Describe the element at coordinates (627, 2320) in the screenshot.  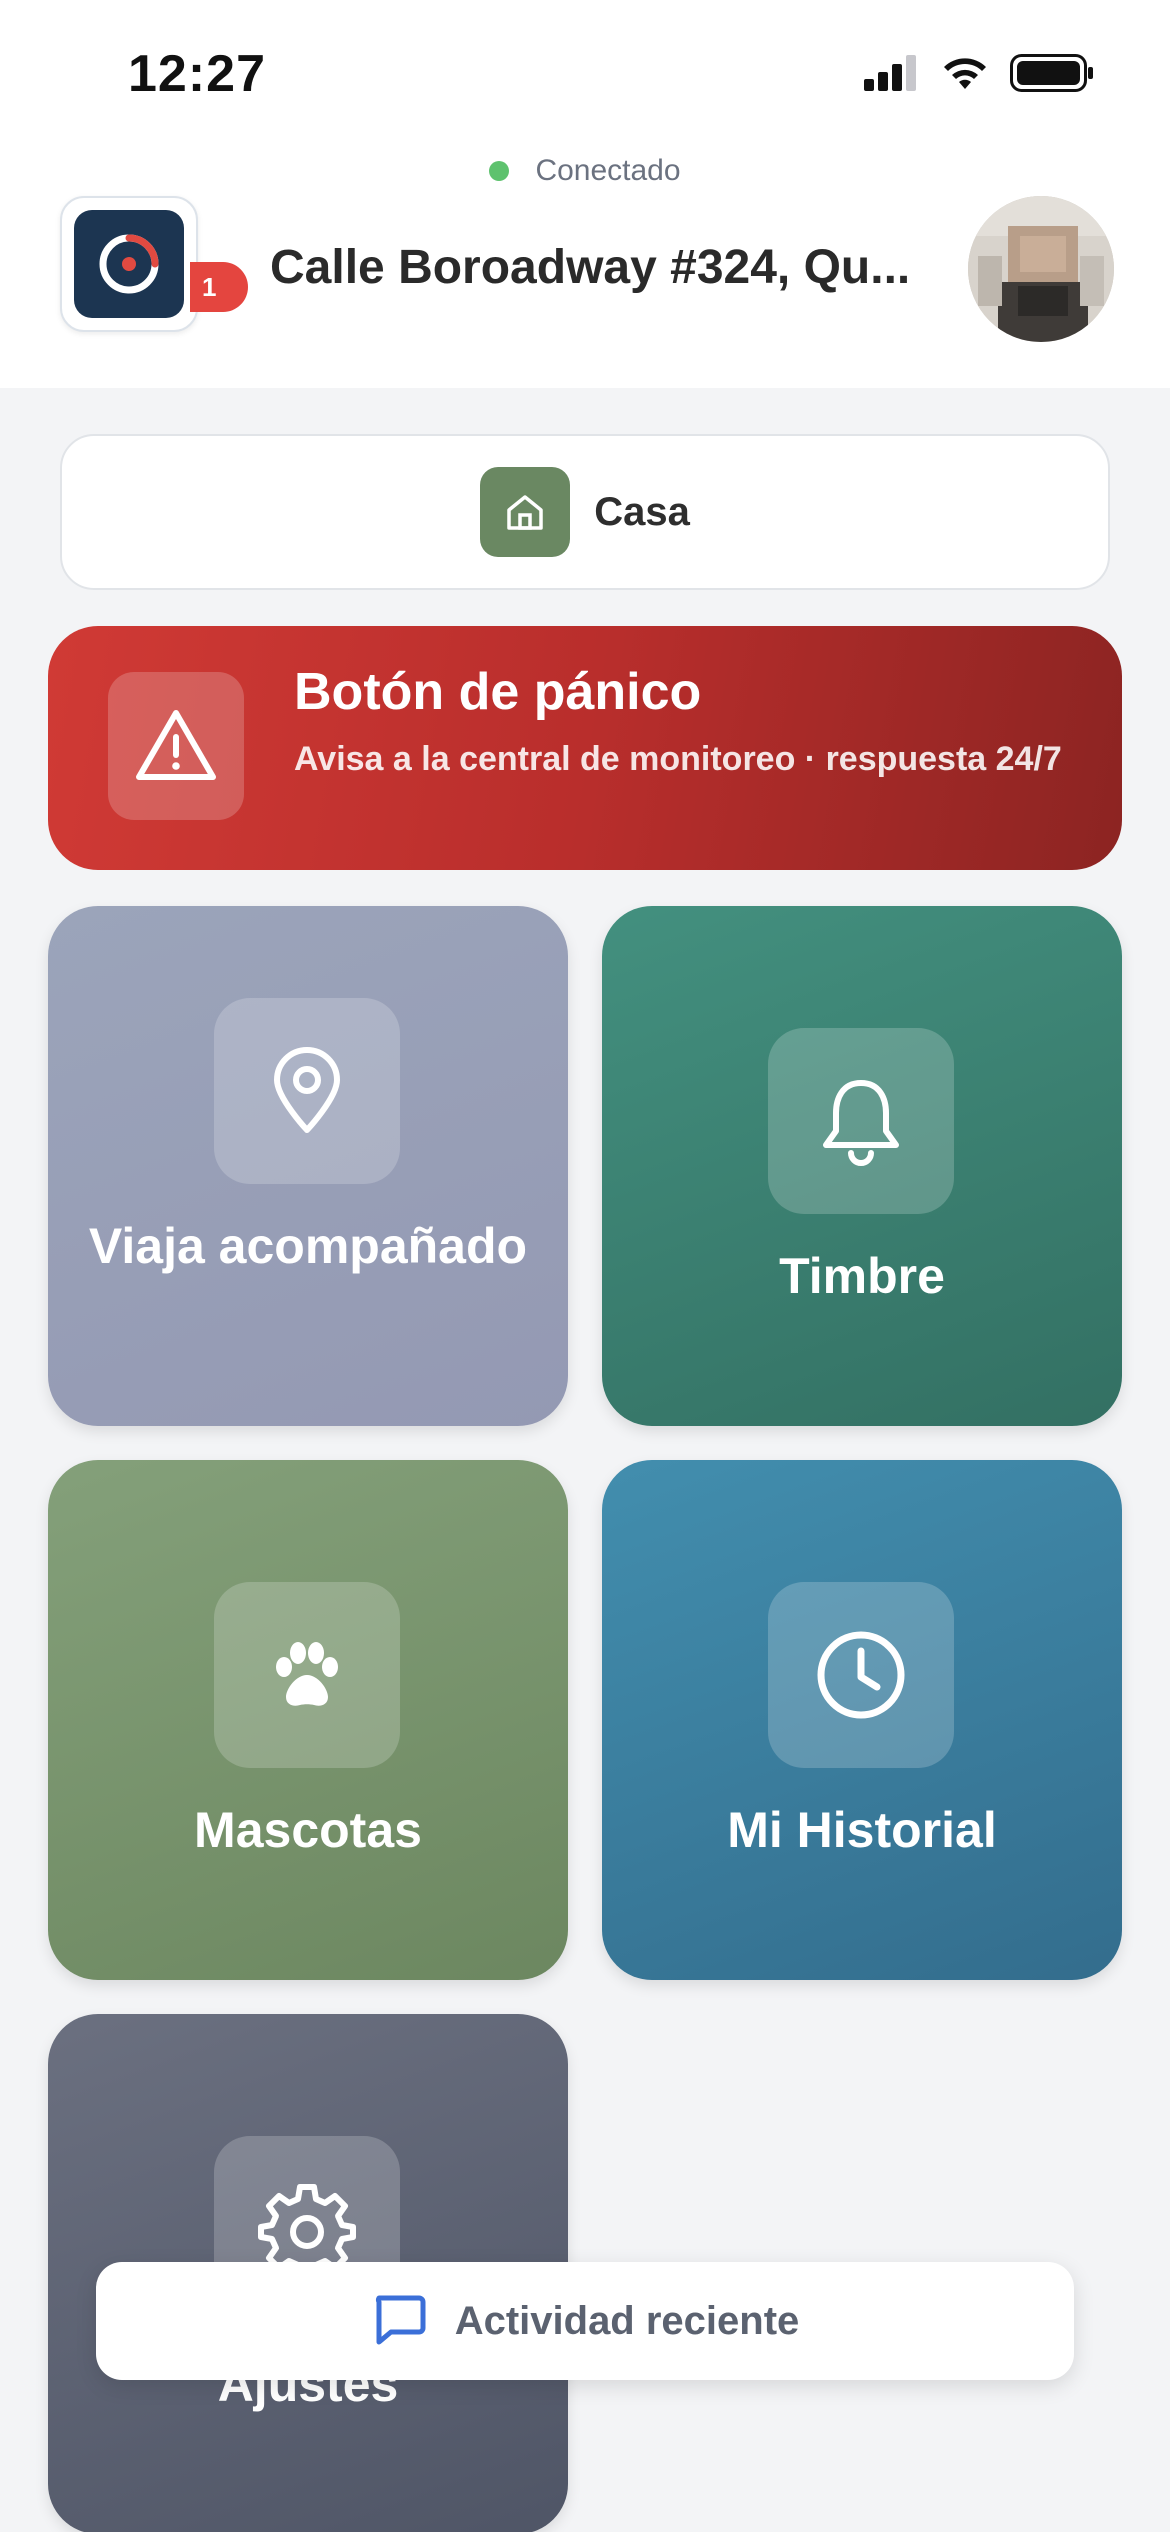
I see `recent-activity-label: Actividad reciente` at that location.